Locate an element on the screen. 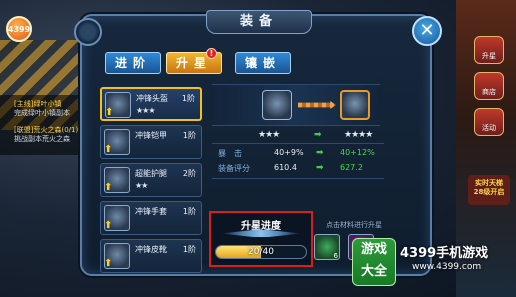  equipment-item-leggings: ⬆ 超能护腿 2阶 ★★ is located at coordinates (151, 180).